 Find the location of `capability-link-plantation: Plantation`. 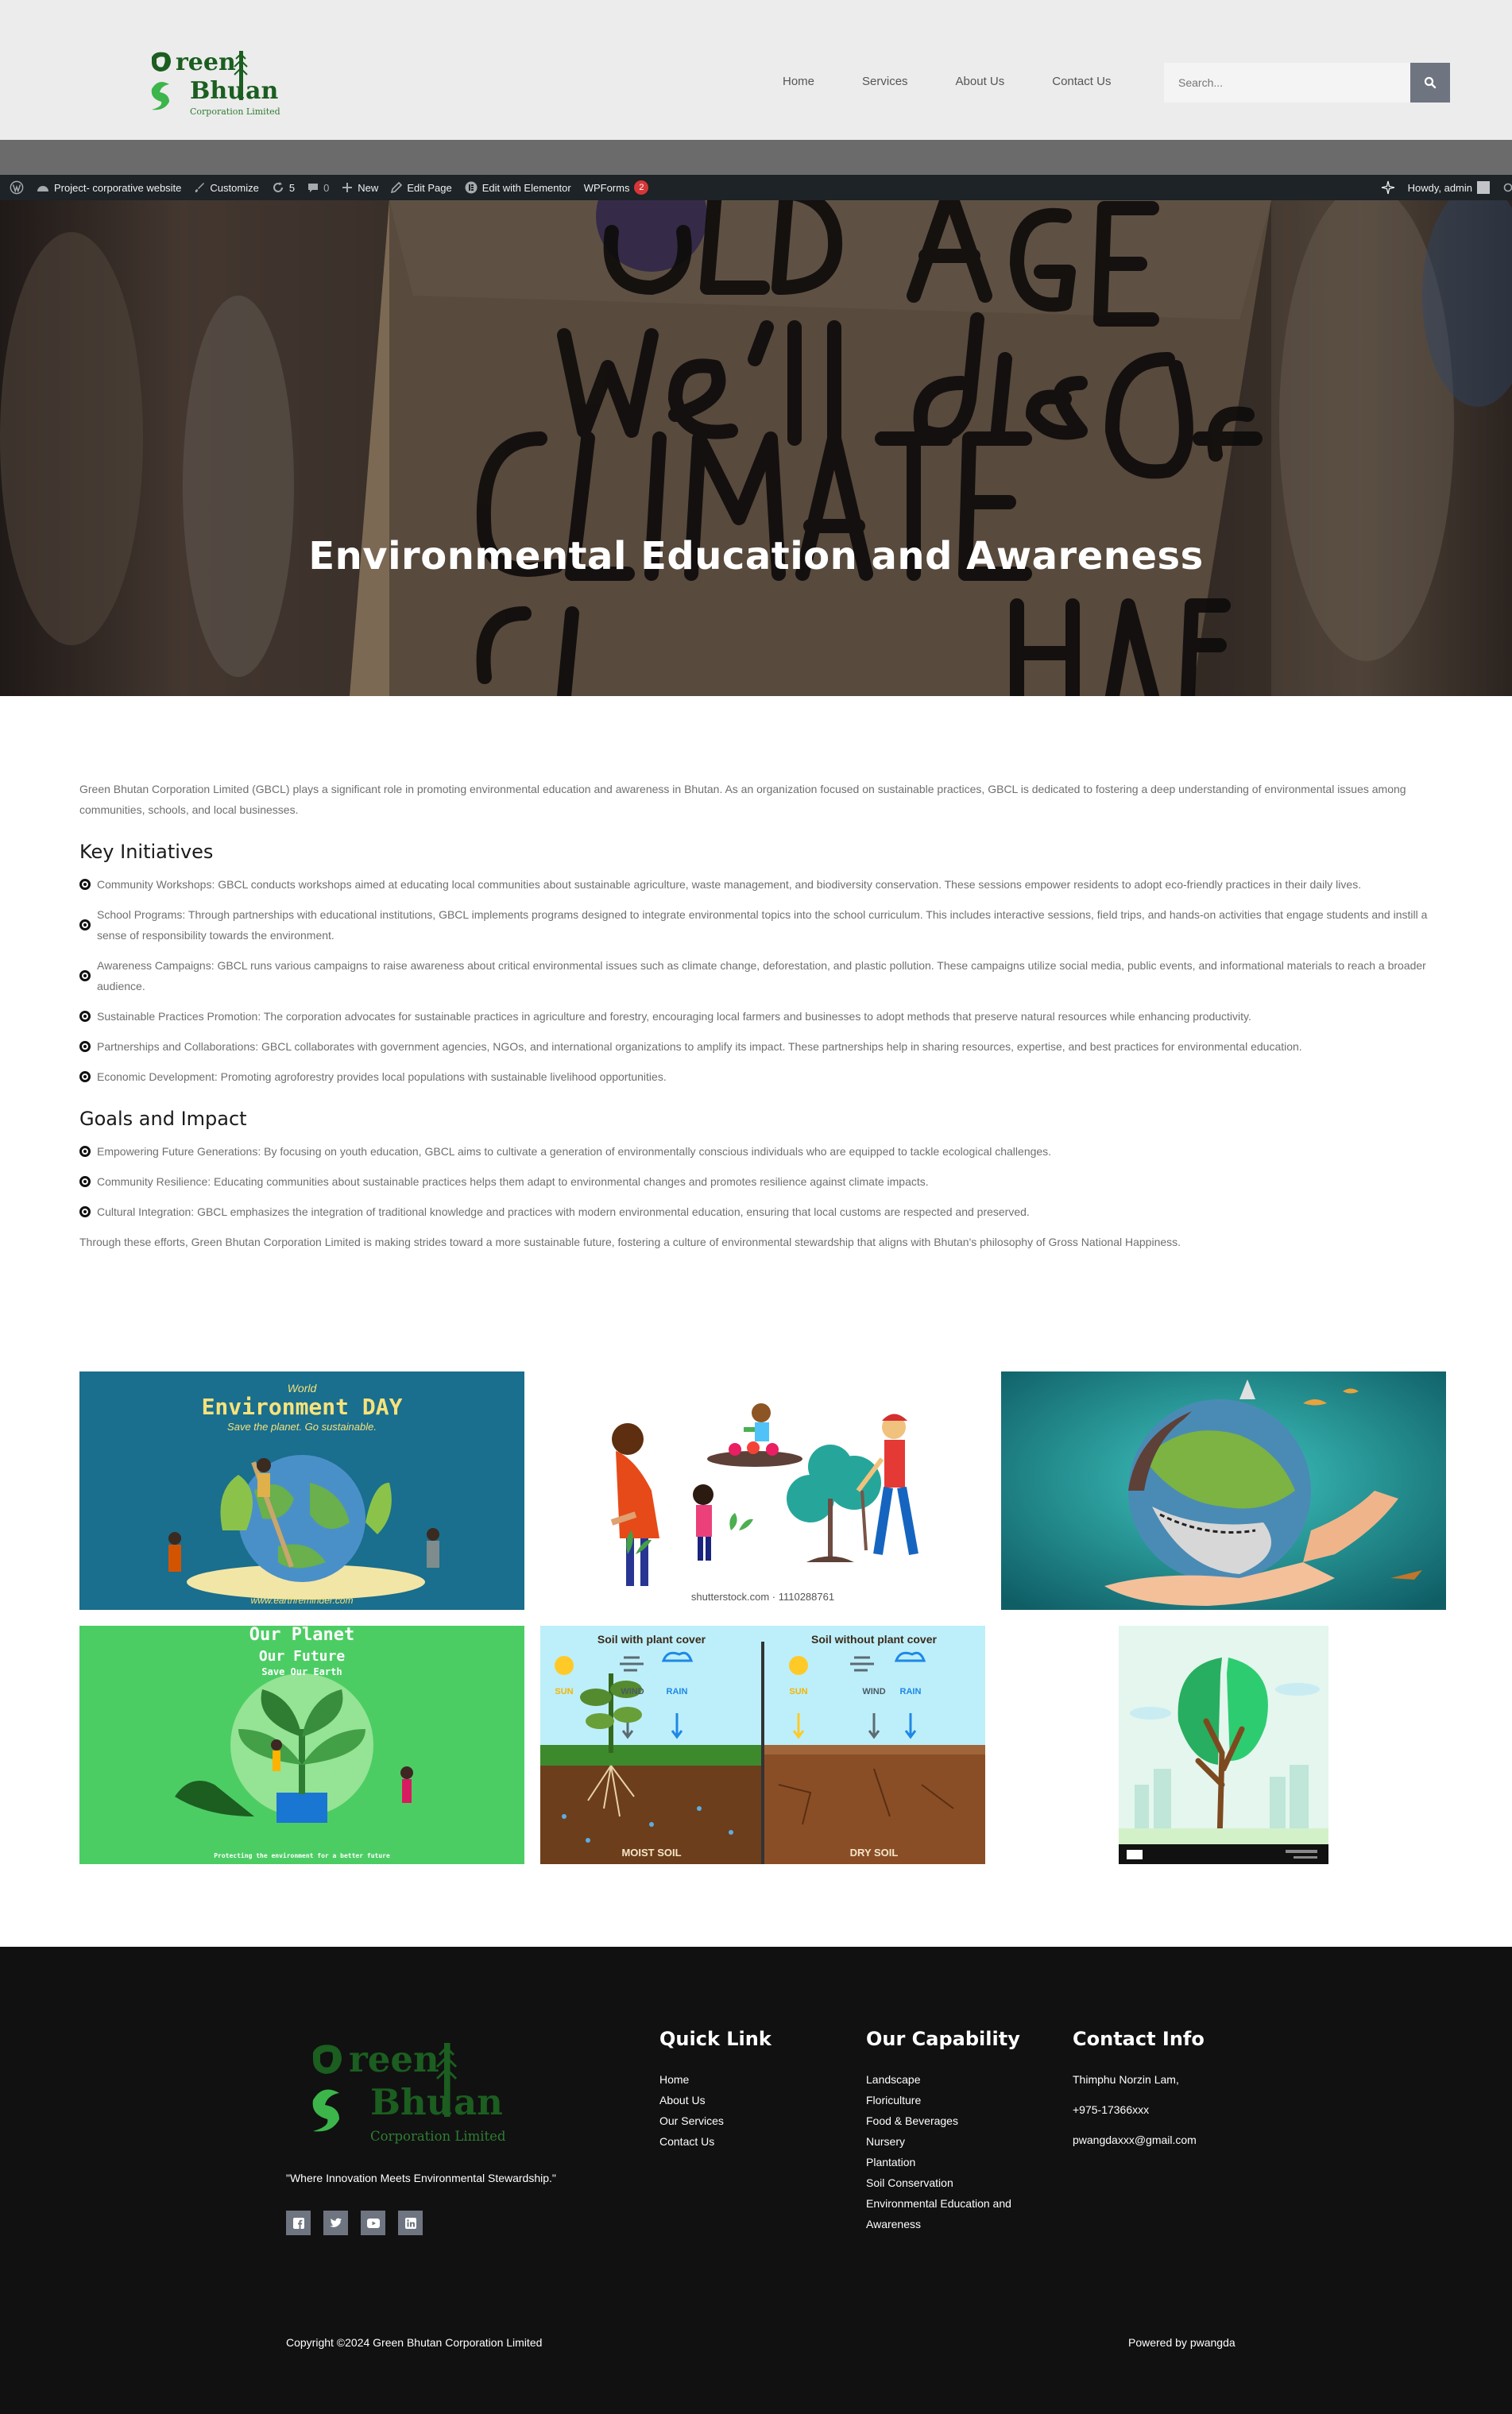

capability-link-plantation: Plantation is located at coordinates (943, 2162).